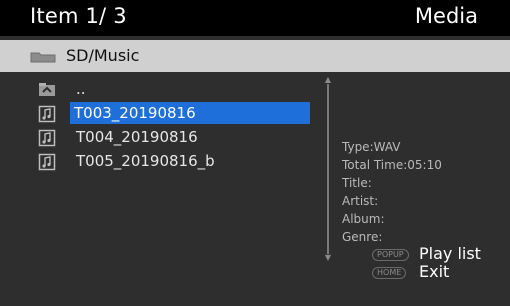 This screenshot has height=306, width=510. I want to click on scroll-up-icon: ▲, so click(328, 79).